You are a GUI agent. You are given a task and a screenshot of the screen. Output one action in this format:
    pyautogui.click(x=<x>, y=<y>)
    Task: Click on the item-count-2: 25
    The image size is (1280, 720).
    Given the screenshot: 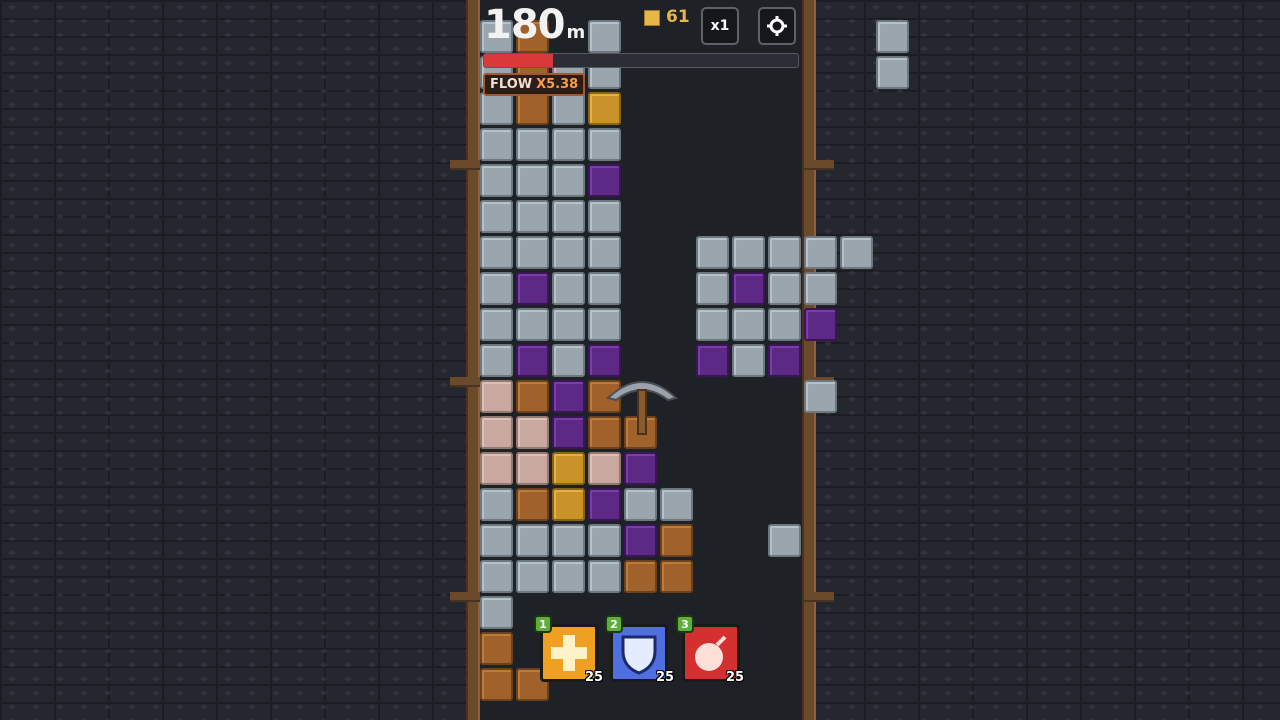 What is the action you would take?
    pyautogui.click(x=665, y=677)
    